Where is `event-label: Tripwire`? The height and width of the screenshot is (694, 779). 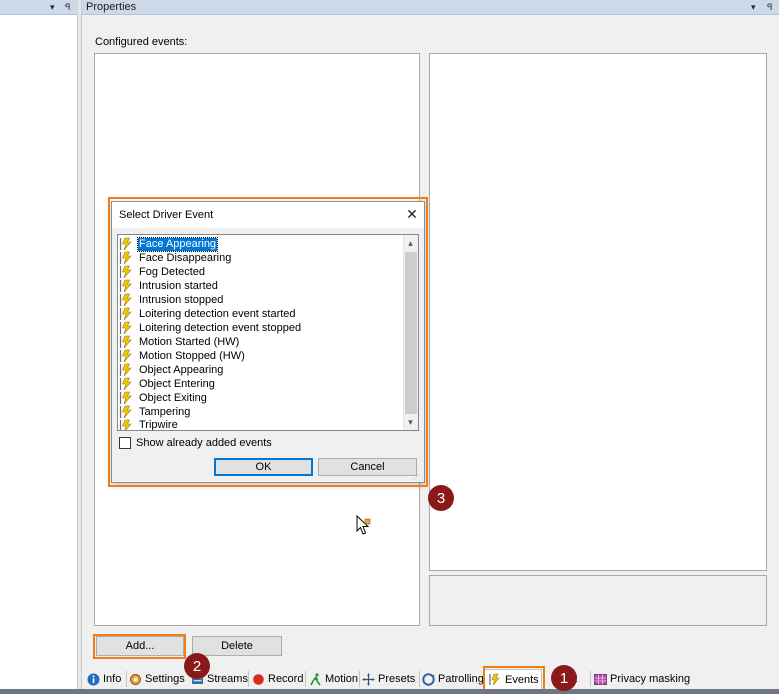
event-label: Tripwire is located at coordinates (158, 424).